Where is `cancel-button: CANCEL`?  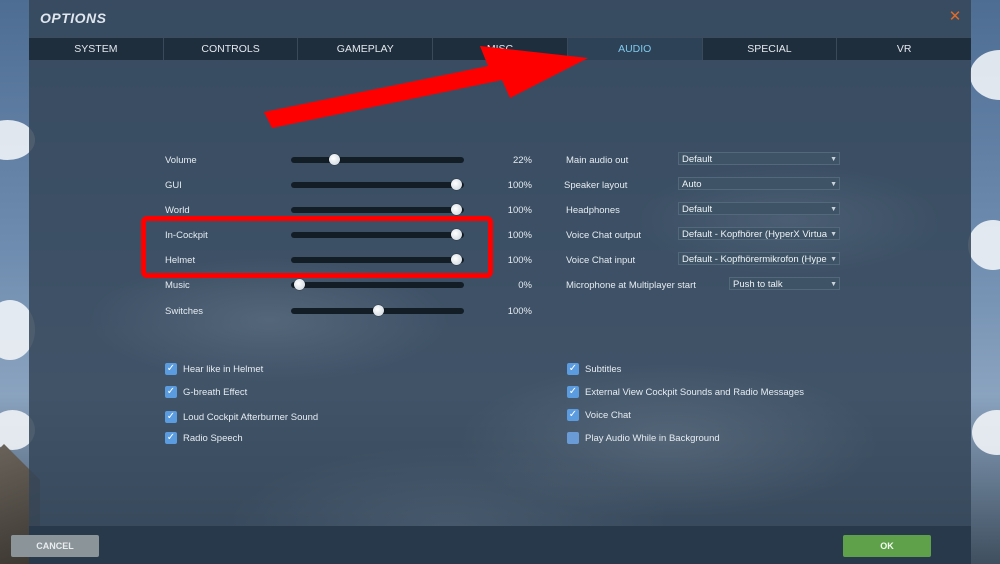 cancel-button: CANCEL is located at coordinates (55, 546).